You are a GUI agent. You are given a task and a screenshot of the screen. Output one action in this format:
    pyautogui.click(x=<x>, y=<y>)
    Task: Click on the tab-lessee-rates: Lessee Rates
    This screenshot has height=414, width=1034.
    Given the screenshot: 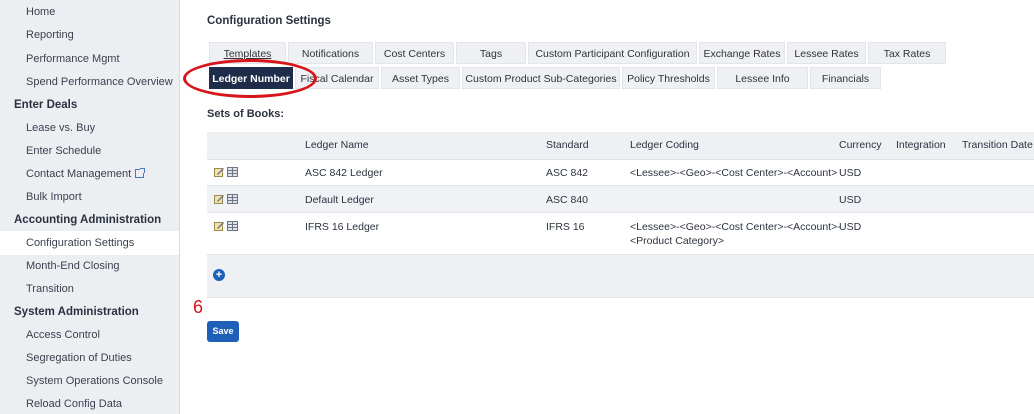 What is the action you would take?
    pyautogui.click(x=826, y=53)
    